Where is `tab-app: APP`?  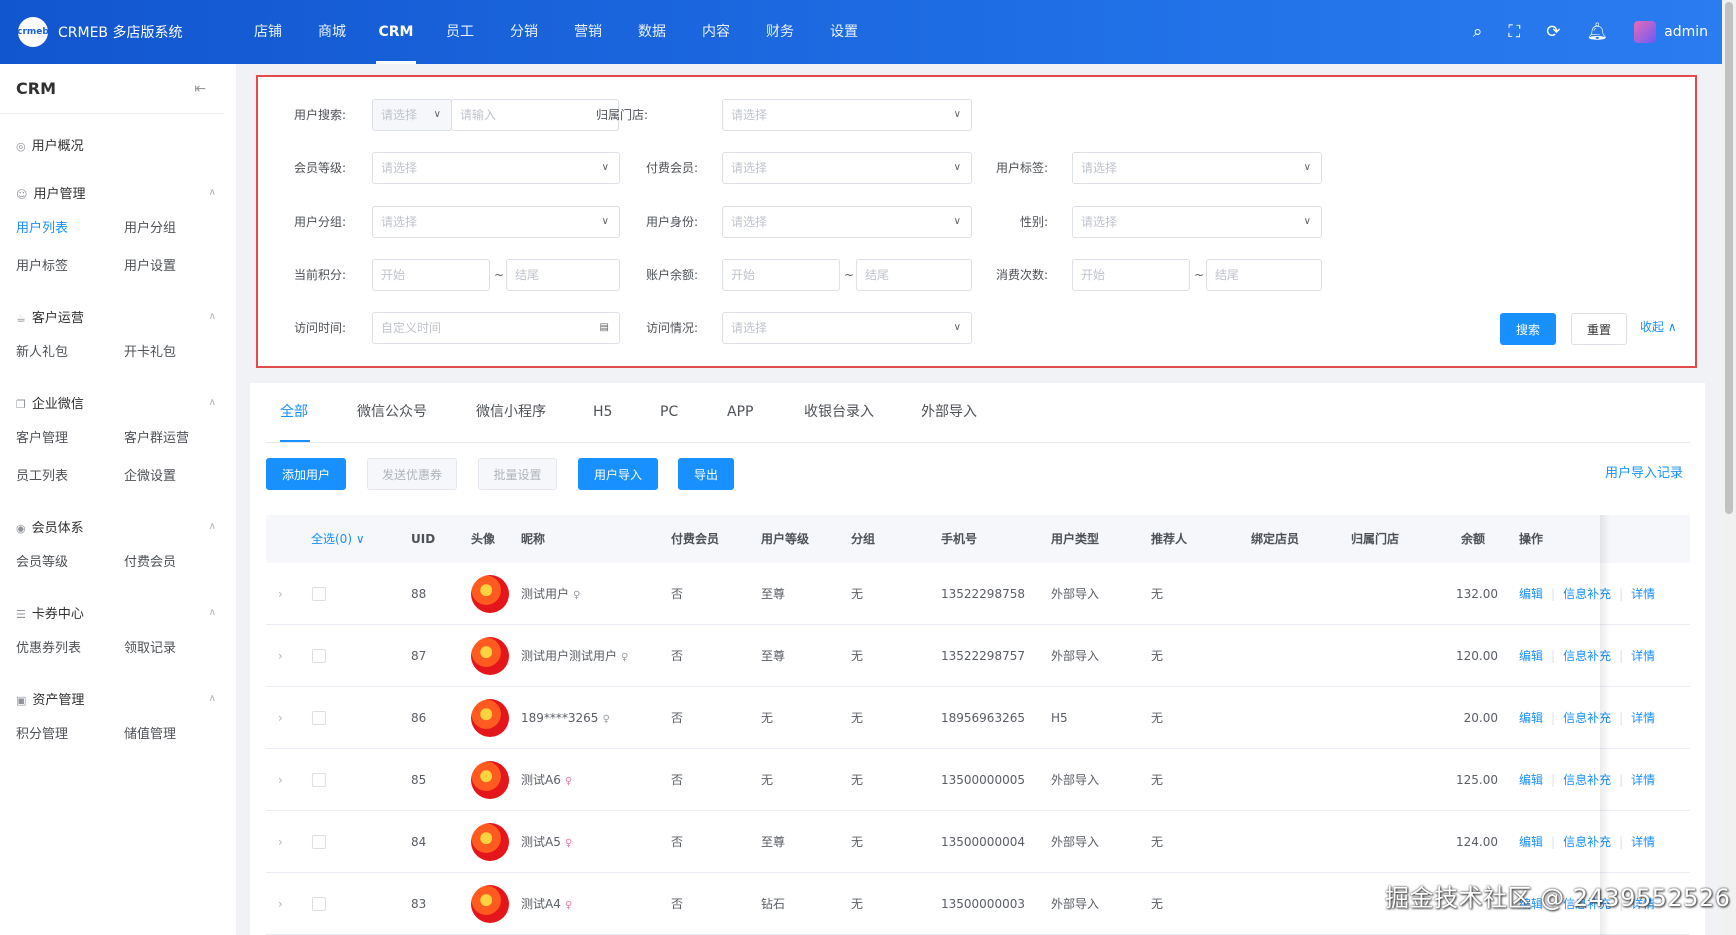 tab-app: APP is located at coordinates (740, 412).